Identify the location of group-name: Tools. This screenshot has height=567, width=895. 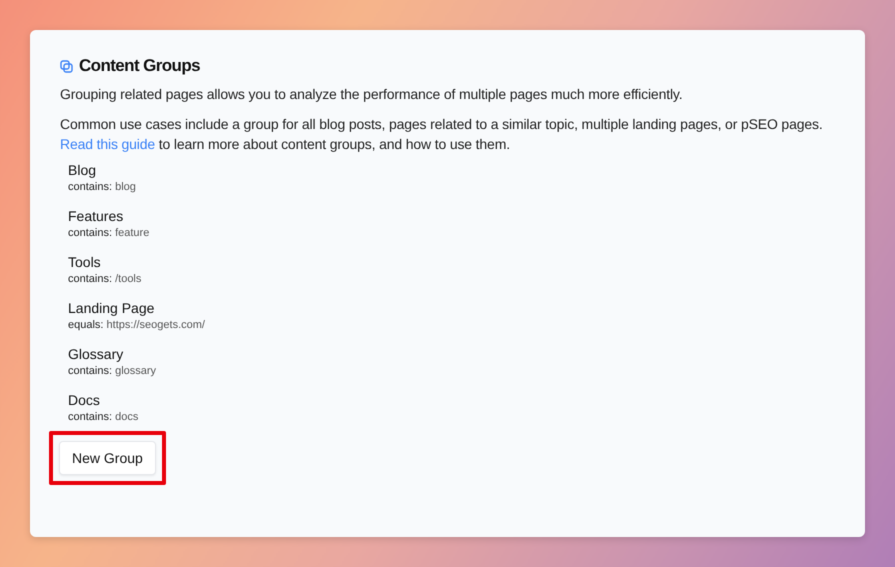
(84, 262).